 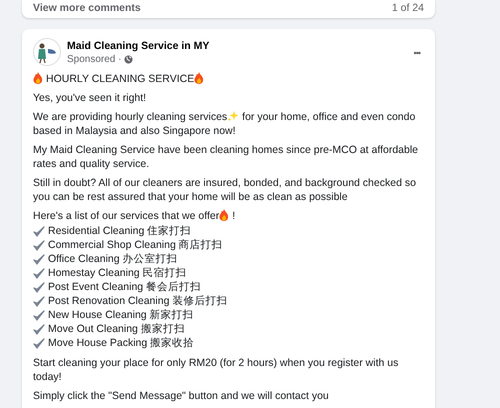 What do you see at coordinates (94, 59) in the screenshot?
I see `sponsored-label: Sponsored ·` at bounding box center [94, 59].